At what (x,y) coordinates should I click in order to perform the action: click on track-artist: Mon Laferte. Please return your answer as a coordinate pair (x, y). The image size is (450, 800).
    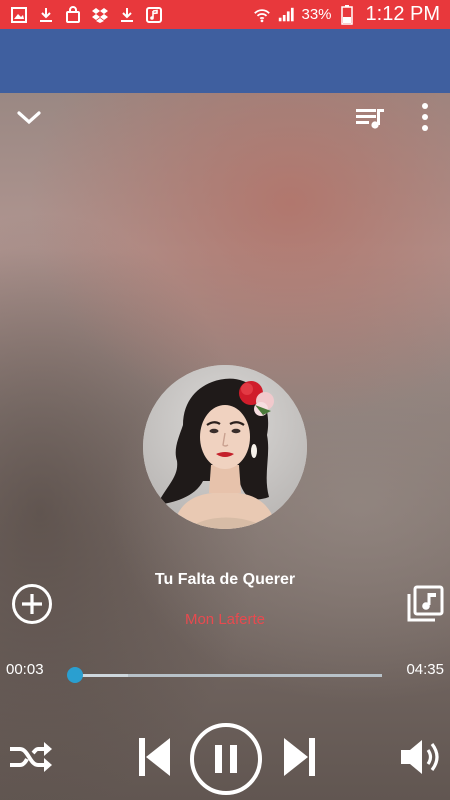
    Looking at the image, I should click on (225, 619).